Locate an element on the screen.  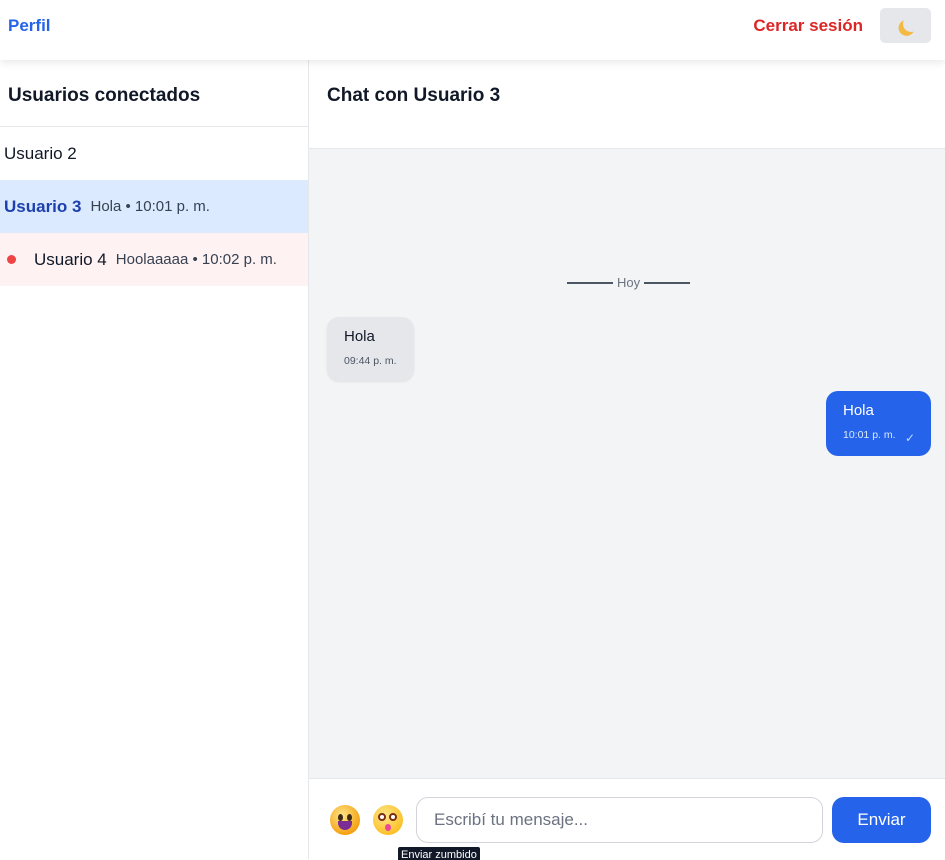
user-name: Usuario 2 is located at coordinates (40, 153).